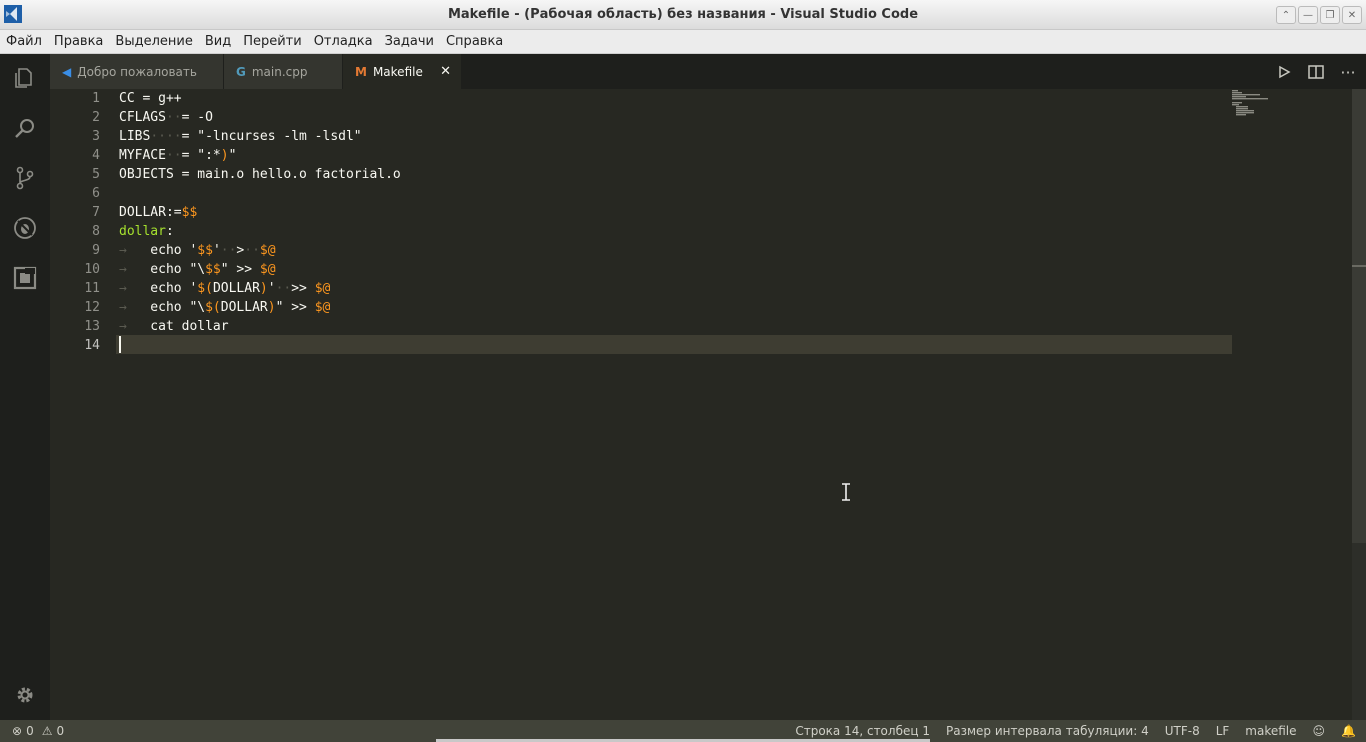 This screenshot has width=1366, height=742. I want to click on minimize-icon: —, so click(1308, 15).